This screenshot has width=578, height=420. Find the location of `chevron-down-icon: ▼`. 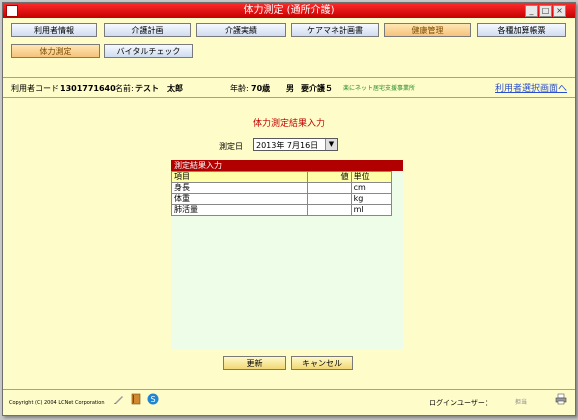

chevron-down-icon: ▼ is located at coordinates (331, 144).